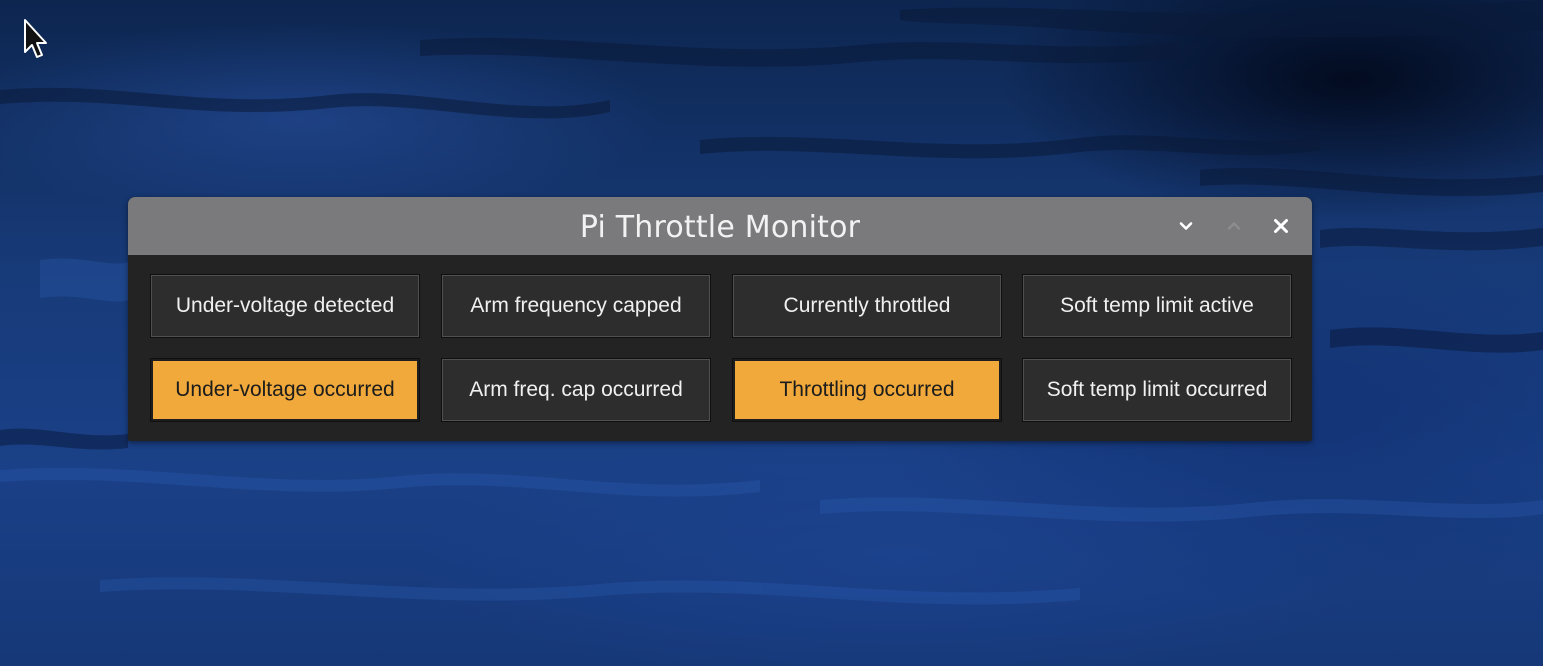 The width and height of the screenshot is (1543, 666). Describe the element at coordinates (35, 38) in the screenshot. I see `mouse-pointer-icon` at that location.